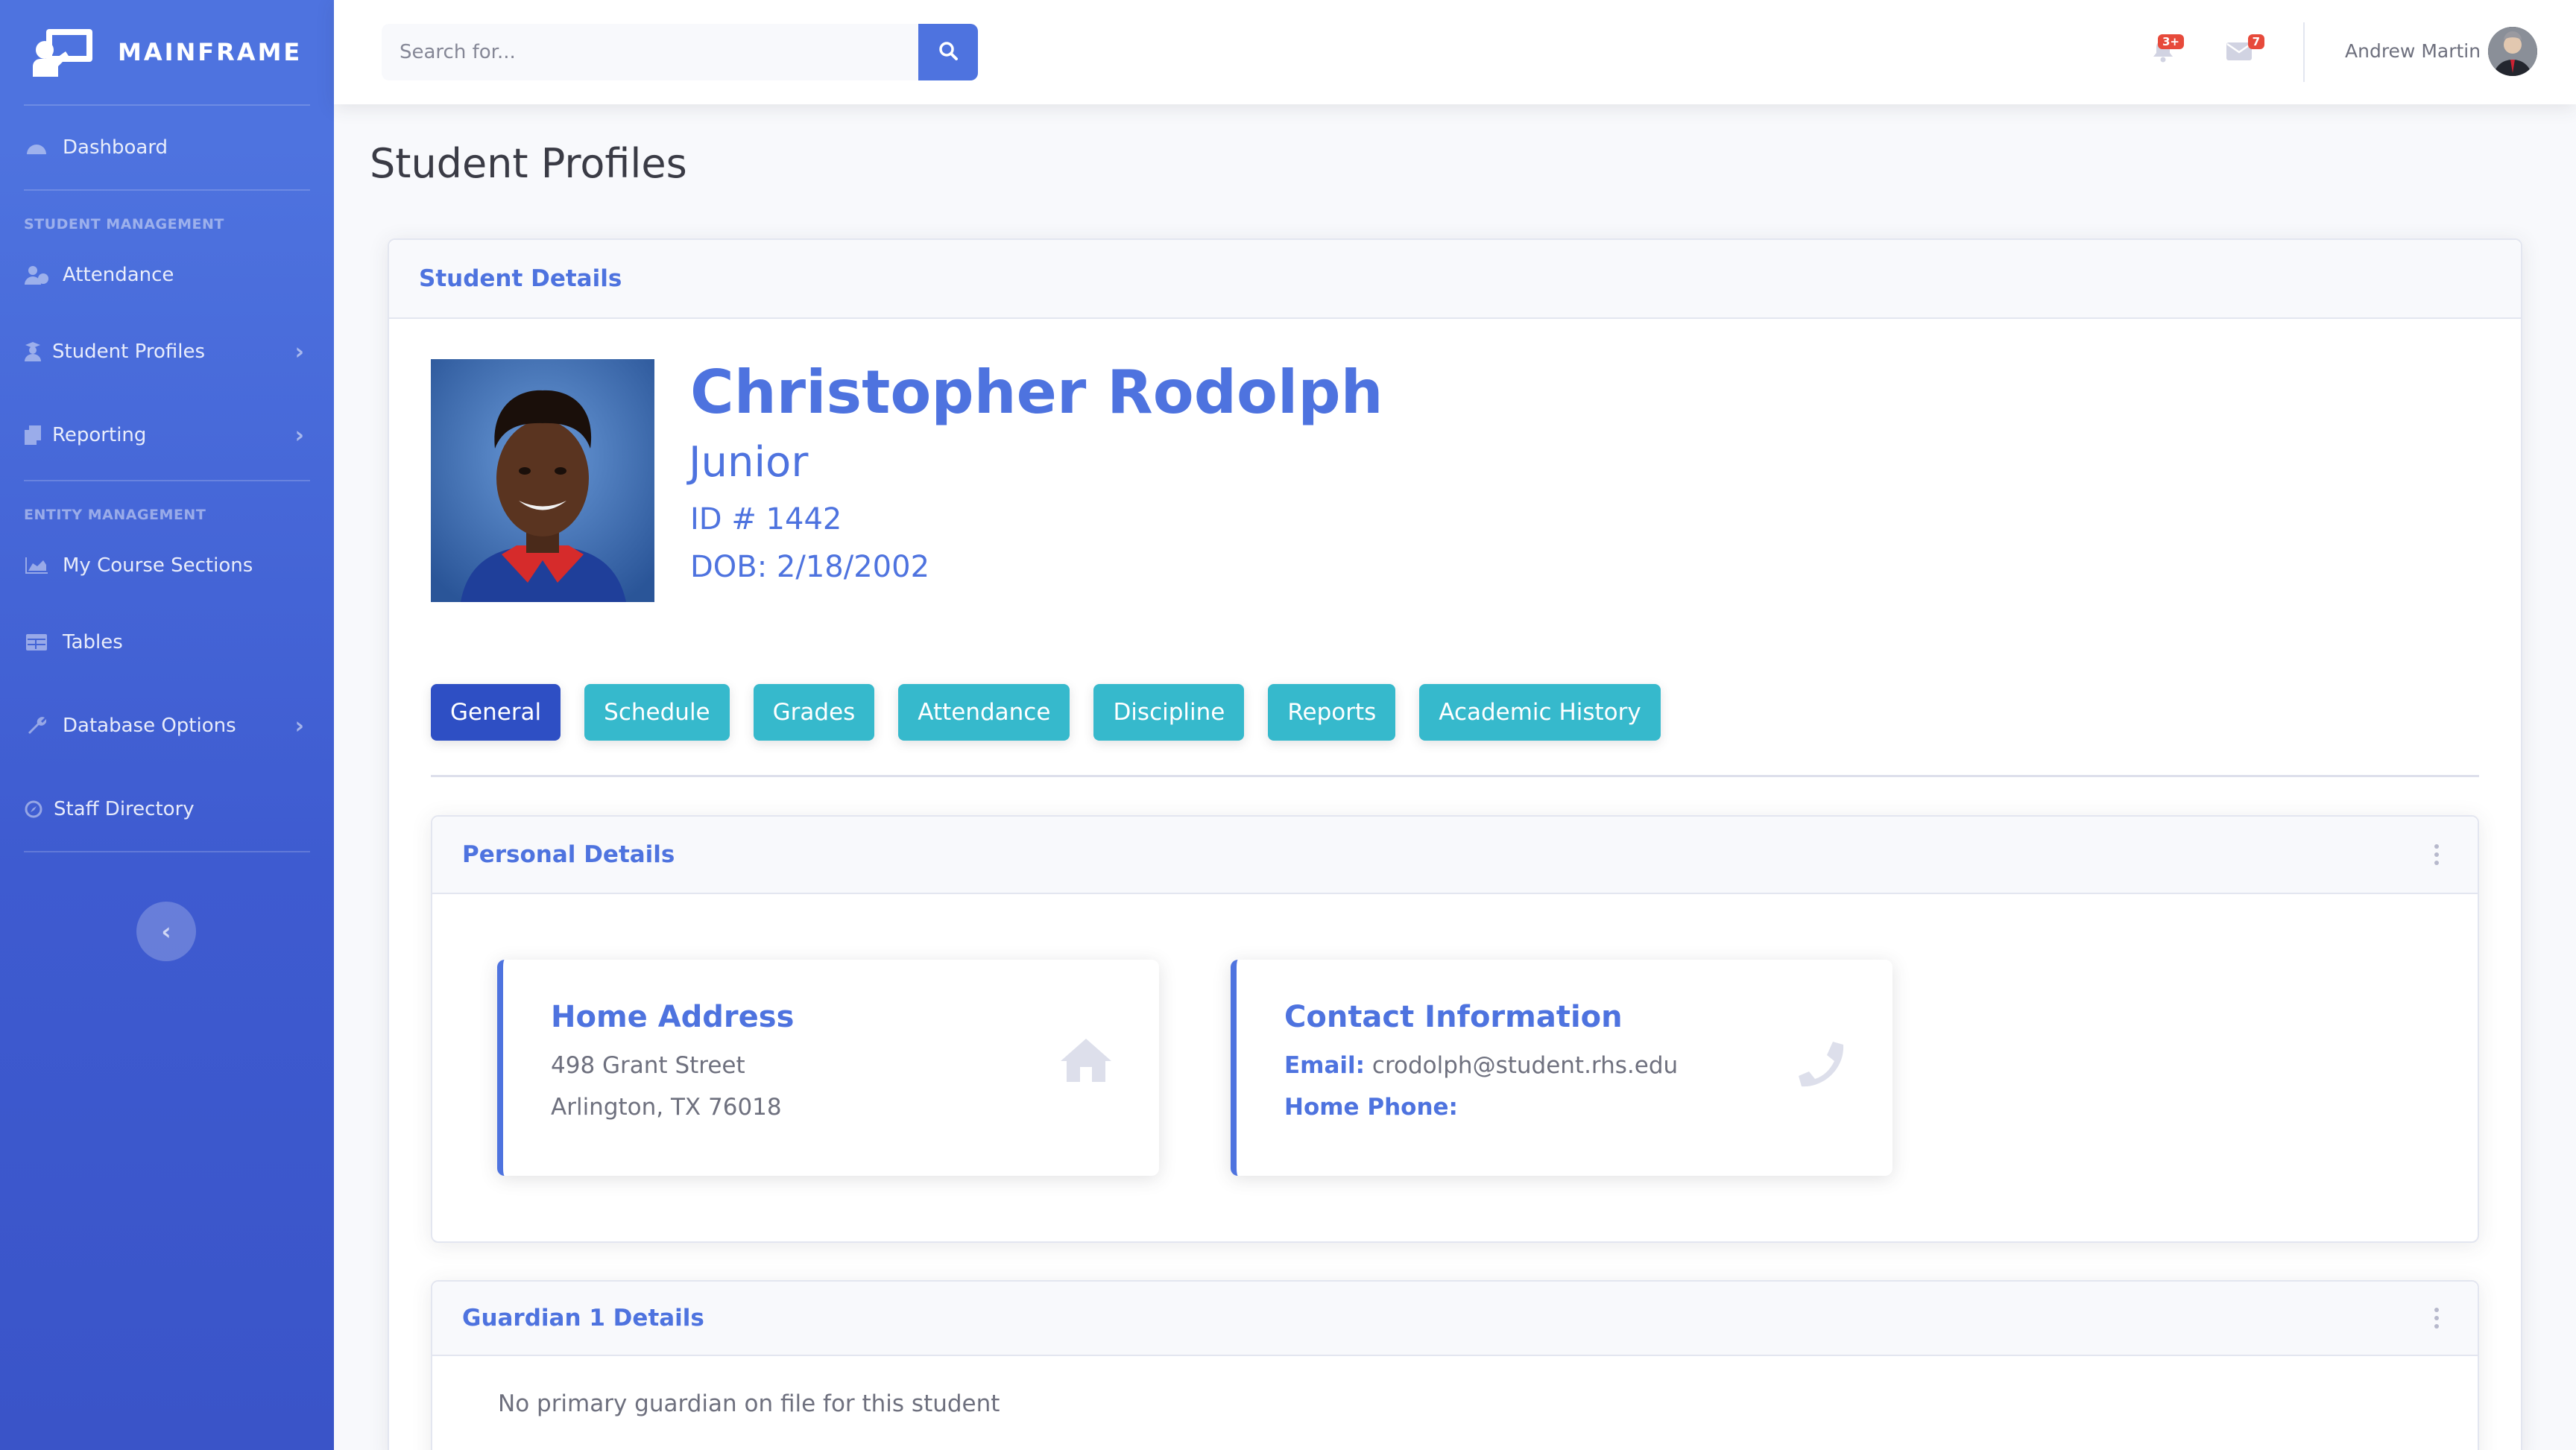 The image size is (2576, 1450). I want to click on sidebar-item-database-options: Database Options ›, so click(167, 725).